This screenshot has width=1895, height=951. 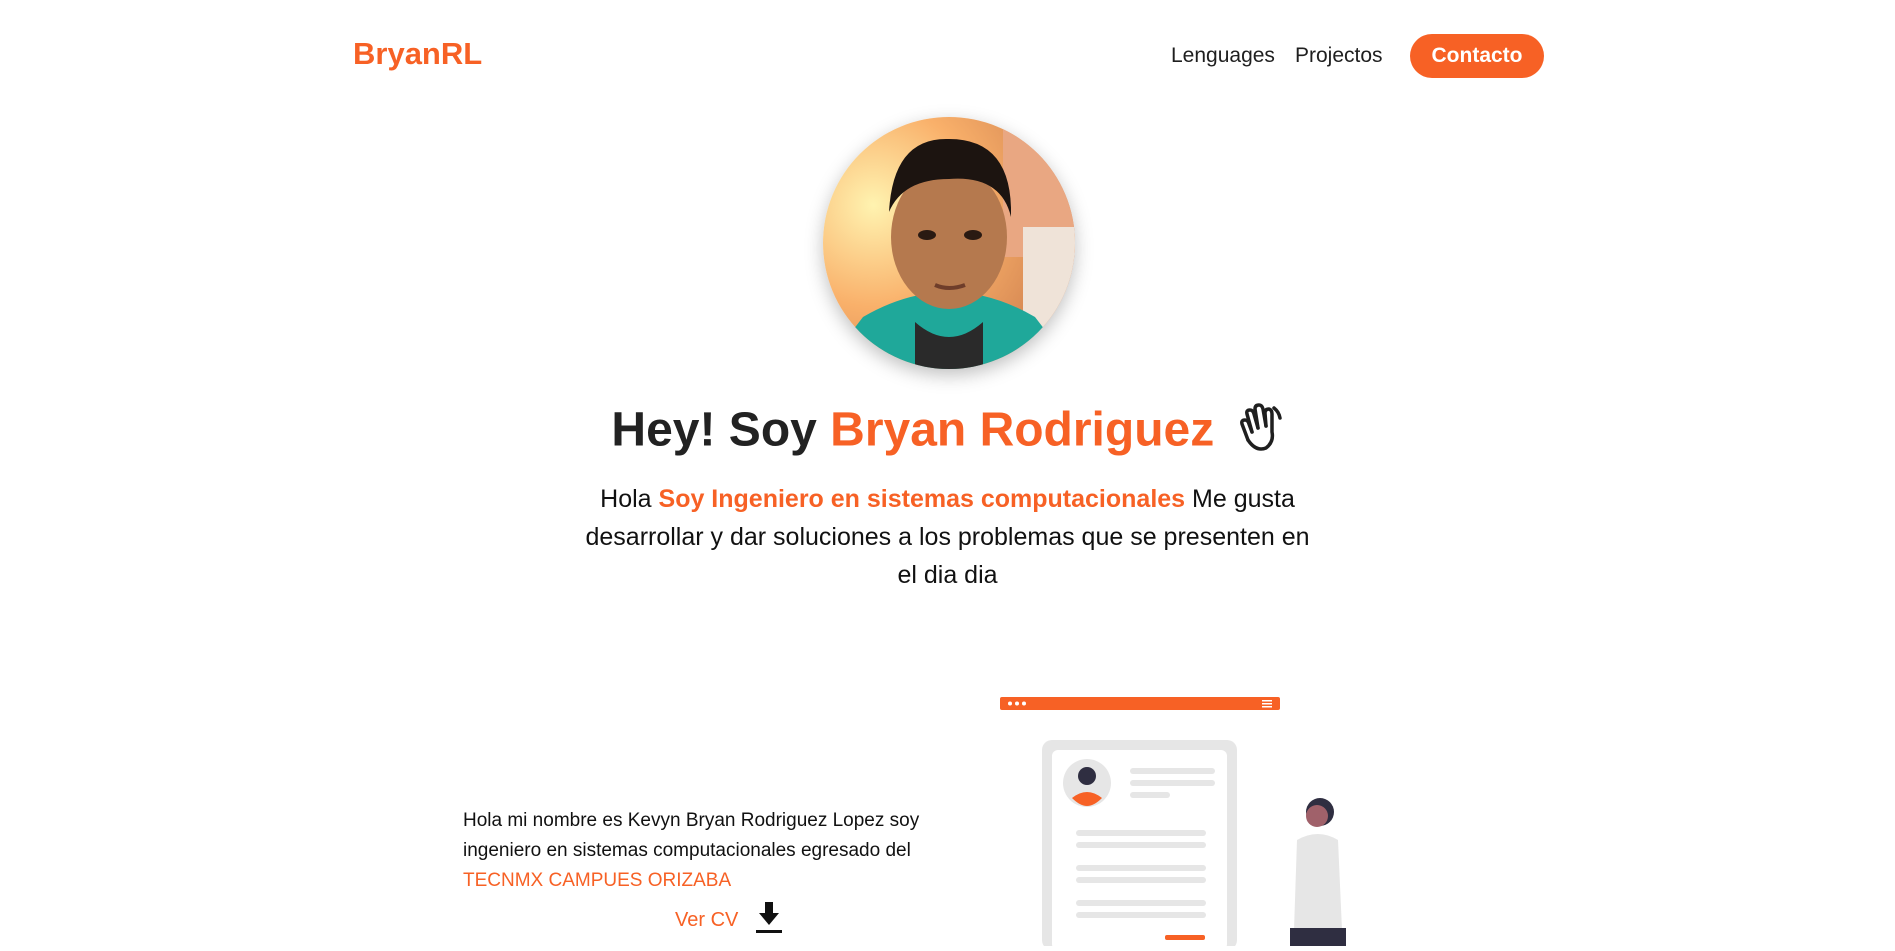 I want to click on nav-link-lenguages: Lenguages, so click(x=1223, y=56).